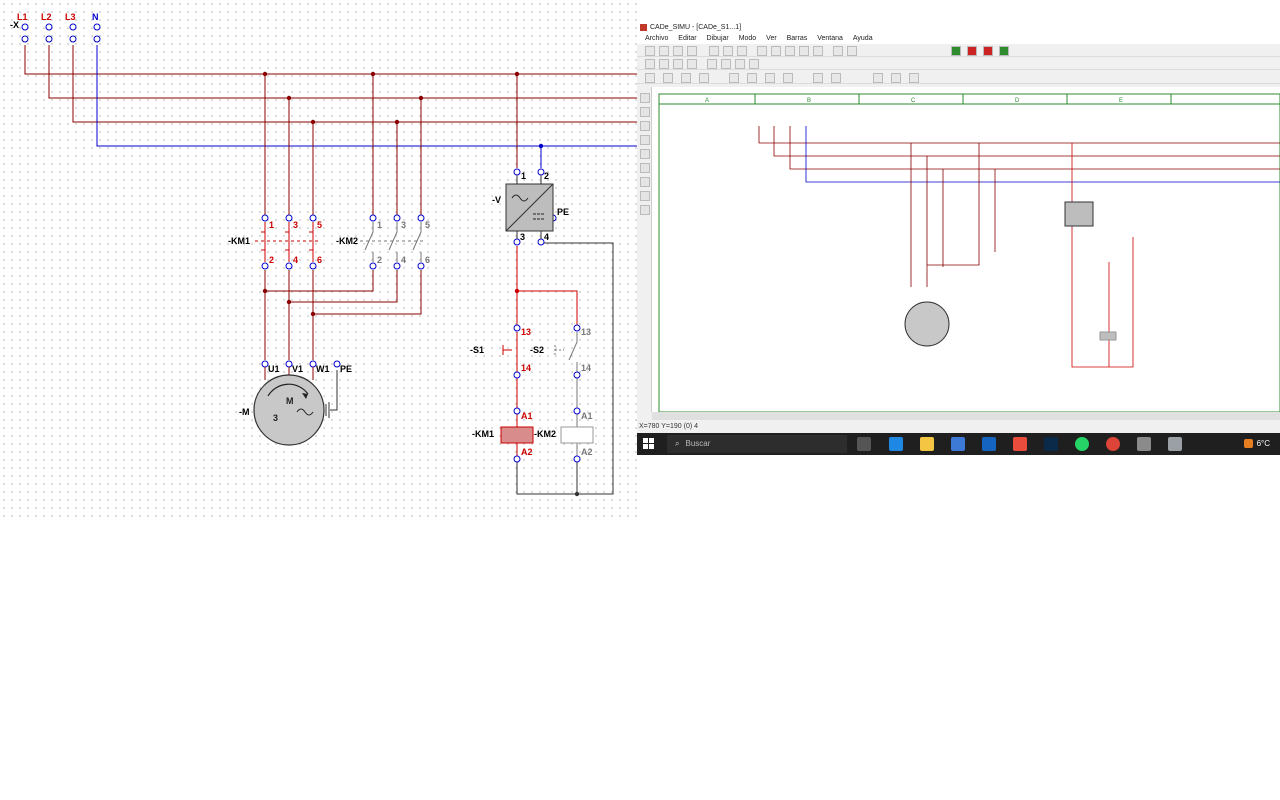  What do you see at coordinates (830, 38) in the screenshot?
I see `menu-ventana: Ventana` at bounding box center [830, 38].